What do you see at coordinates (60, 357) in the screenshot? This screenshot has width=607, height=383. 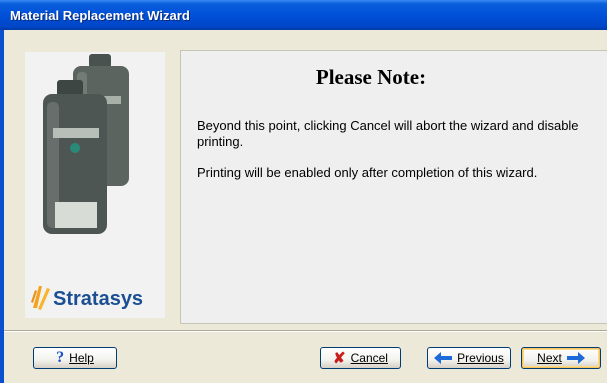 I see `help-question-icon: ?` at bounding box center [60, 357].